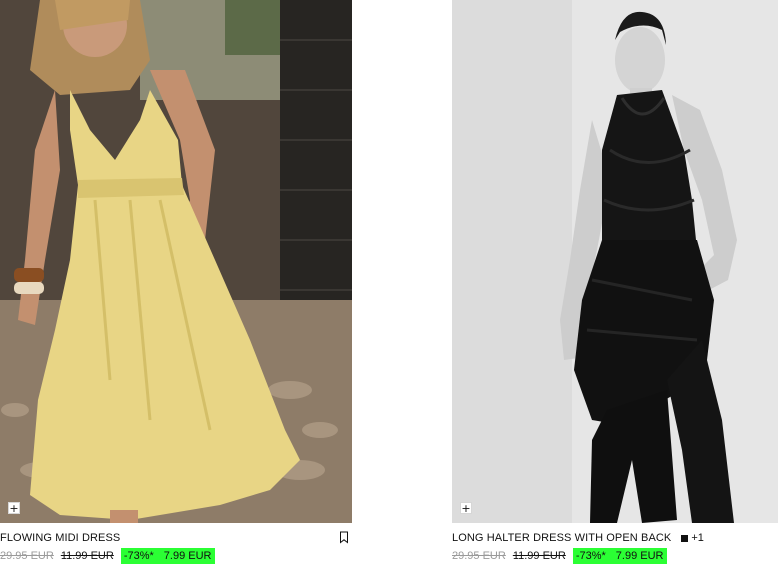 This screenshot has width=778, height=571. Describe the element at coordinates (561, 538) in the screenshot. I see `product-name: LONG HALTER DRESS WITH OPEN BACK` at that location.